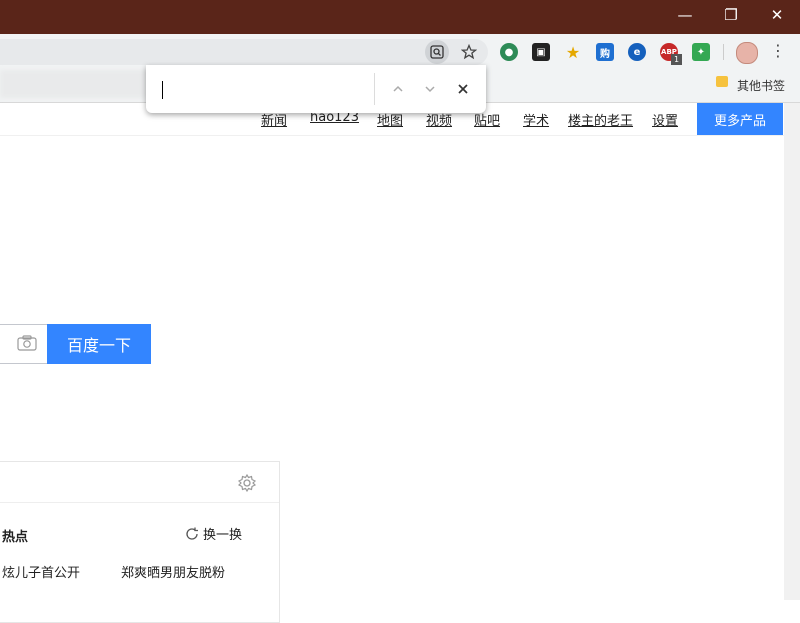  Describe the element at coordinates (723, 52) in the screenshot. I see `toolbar-divider` at that location.